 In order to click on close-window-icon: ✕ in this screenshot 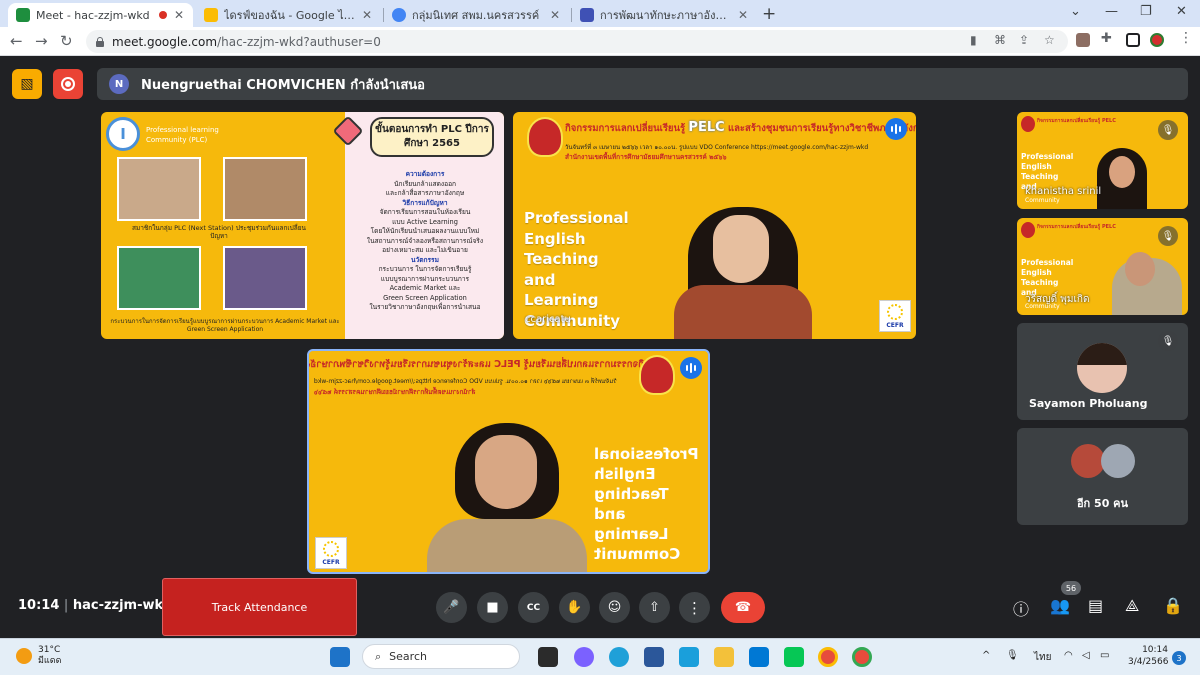, I will do `click(1181, 11)`.